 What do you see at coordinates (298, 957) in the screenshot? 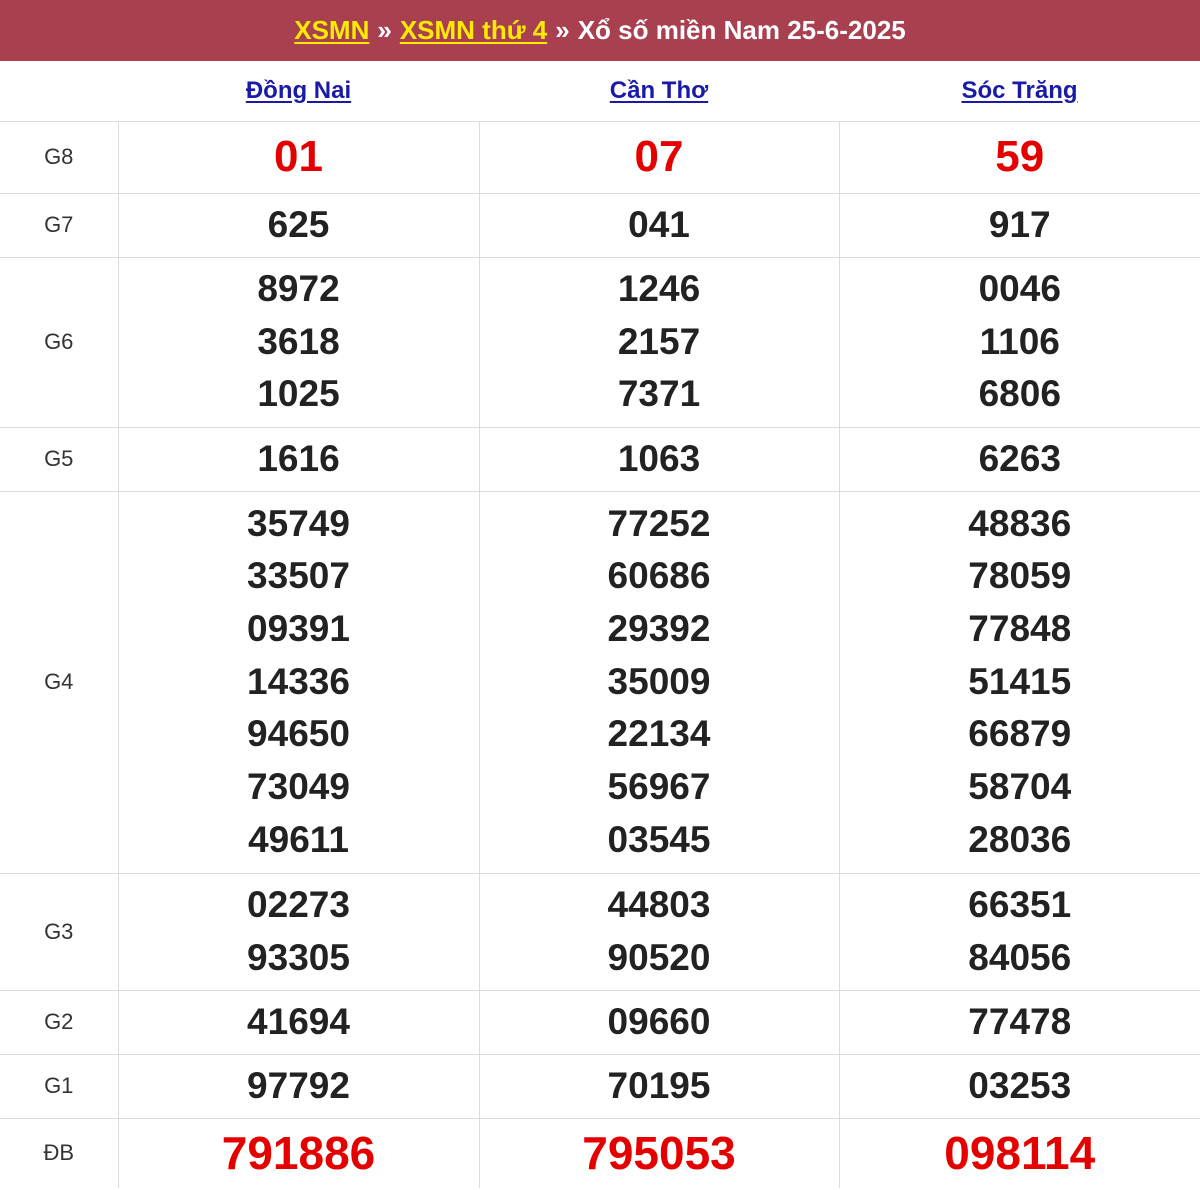
I see `result-number: 93305` at bounding box center [298, 957].